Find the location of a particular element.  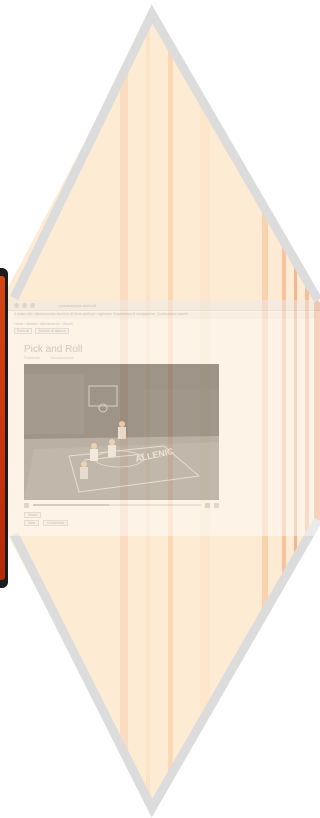

back-icon is located at coordinates (16, 305).